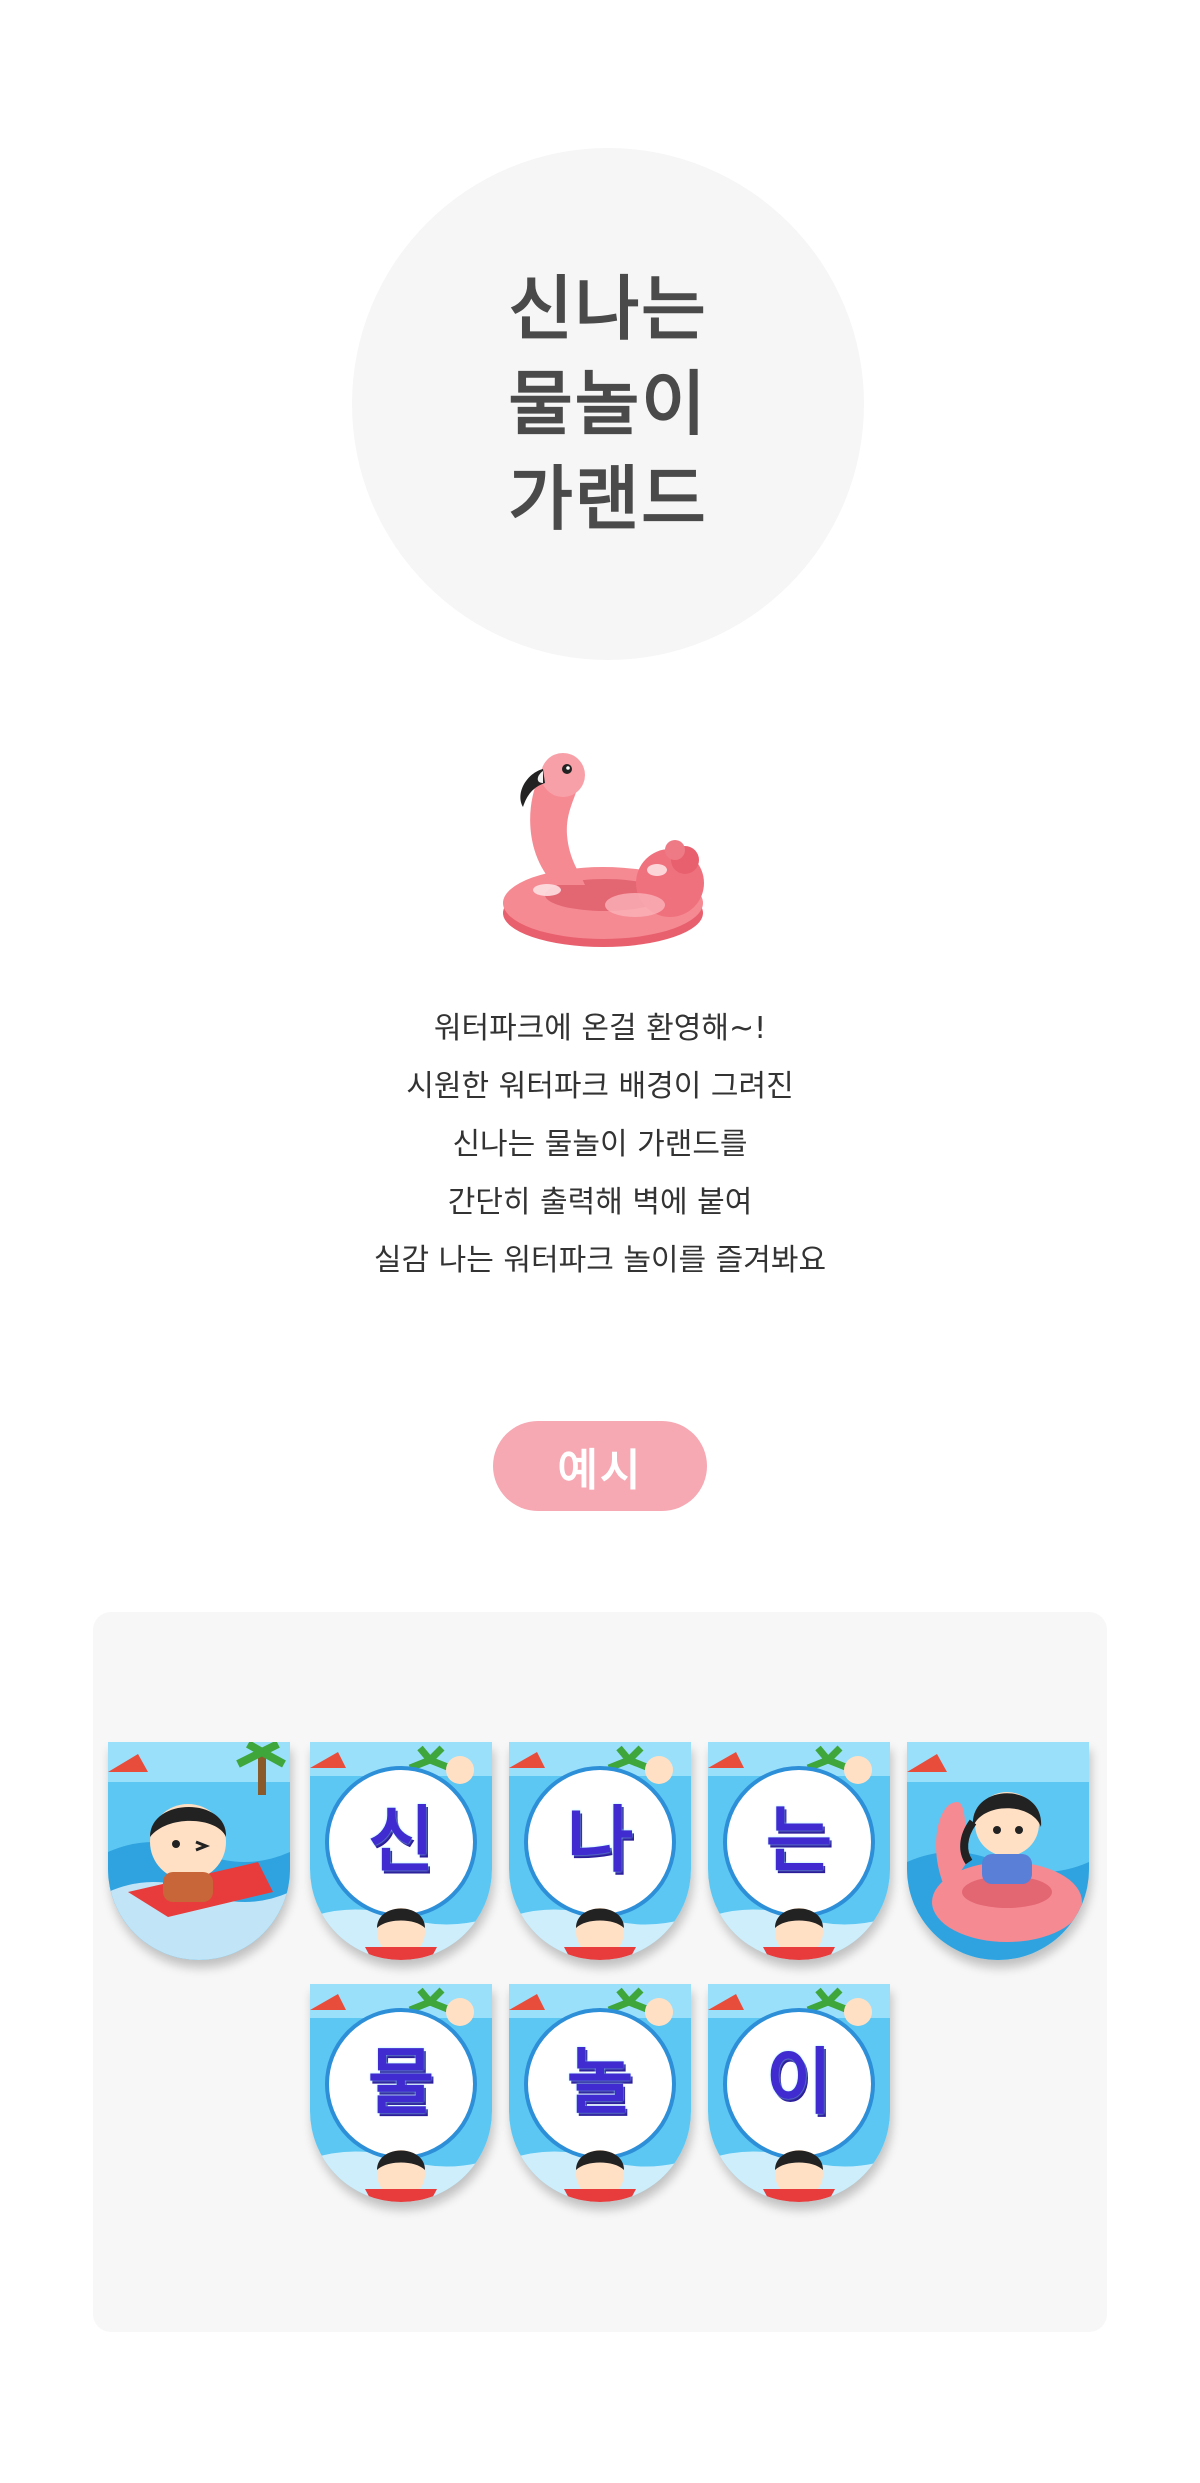 This screenshot has width=1200, height=2483. What do you see at coordinates (199, 1851) in the screenshot?
I see `pennant-boy` at bounding box center [199, 1851].